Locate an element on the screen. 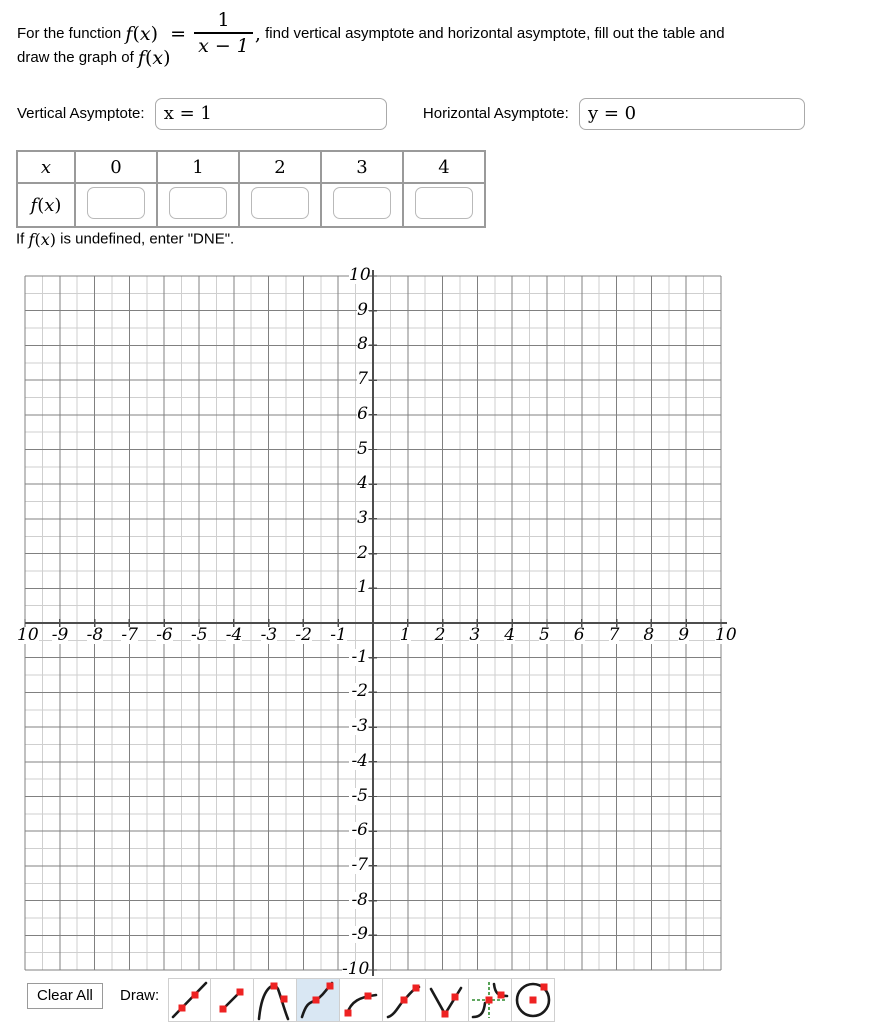 This screenshot has width=891, height=1024. draw-label: Draw: is located at coordinates (140, 995).